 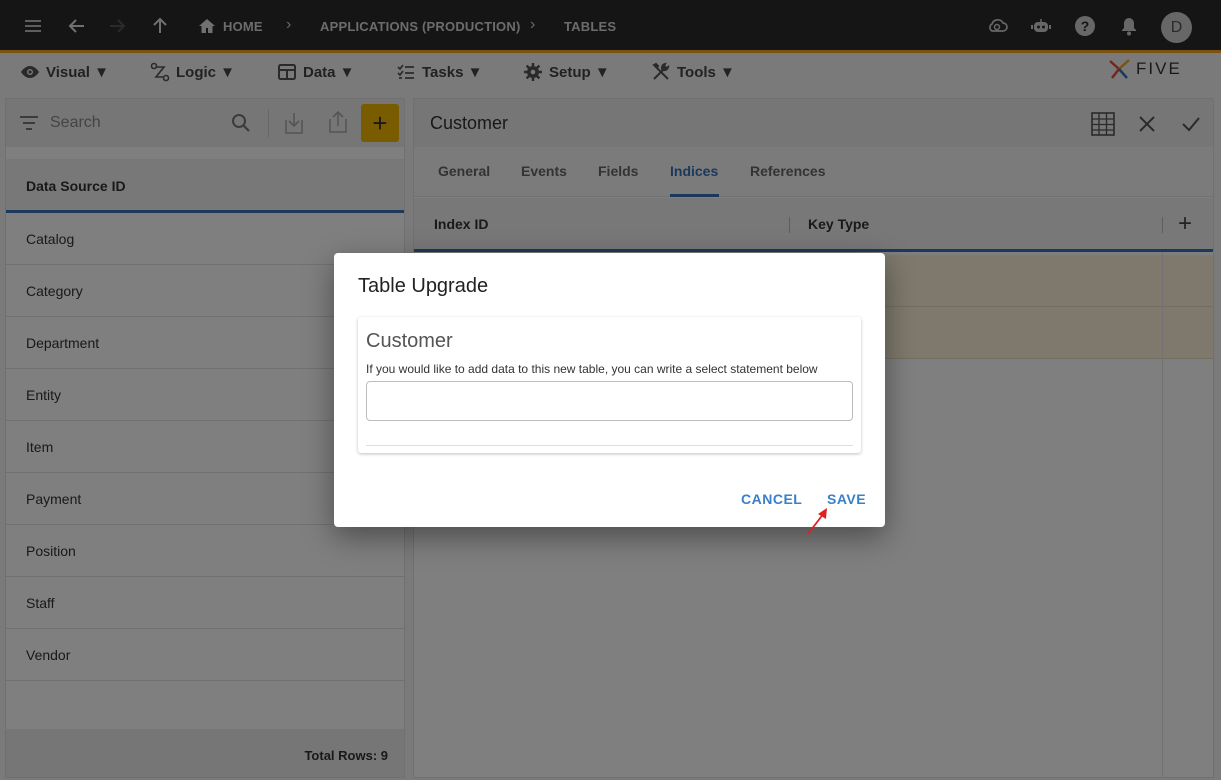 I want to click on cancel-button: CANCEL, so click(x=771, y=499).